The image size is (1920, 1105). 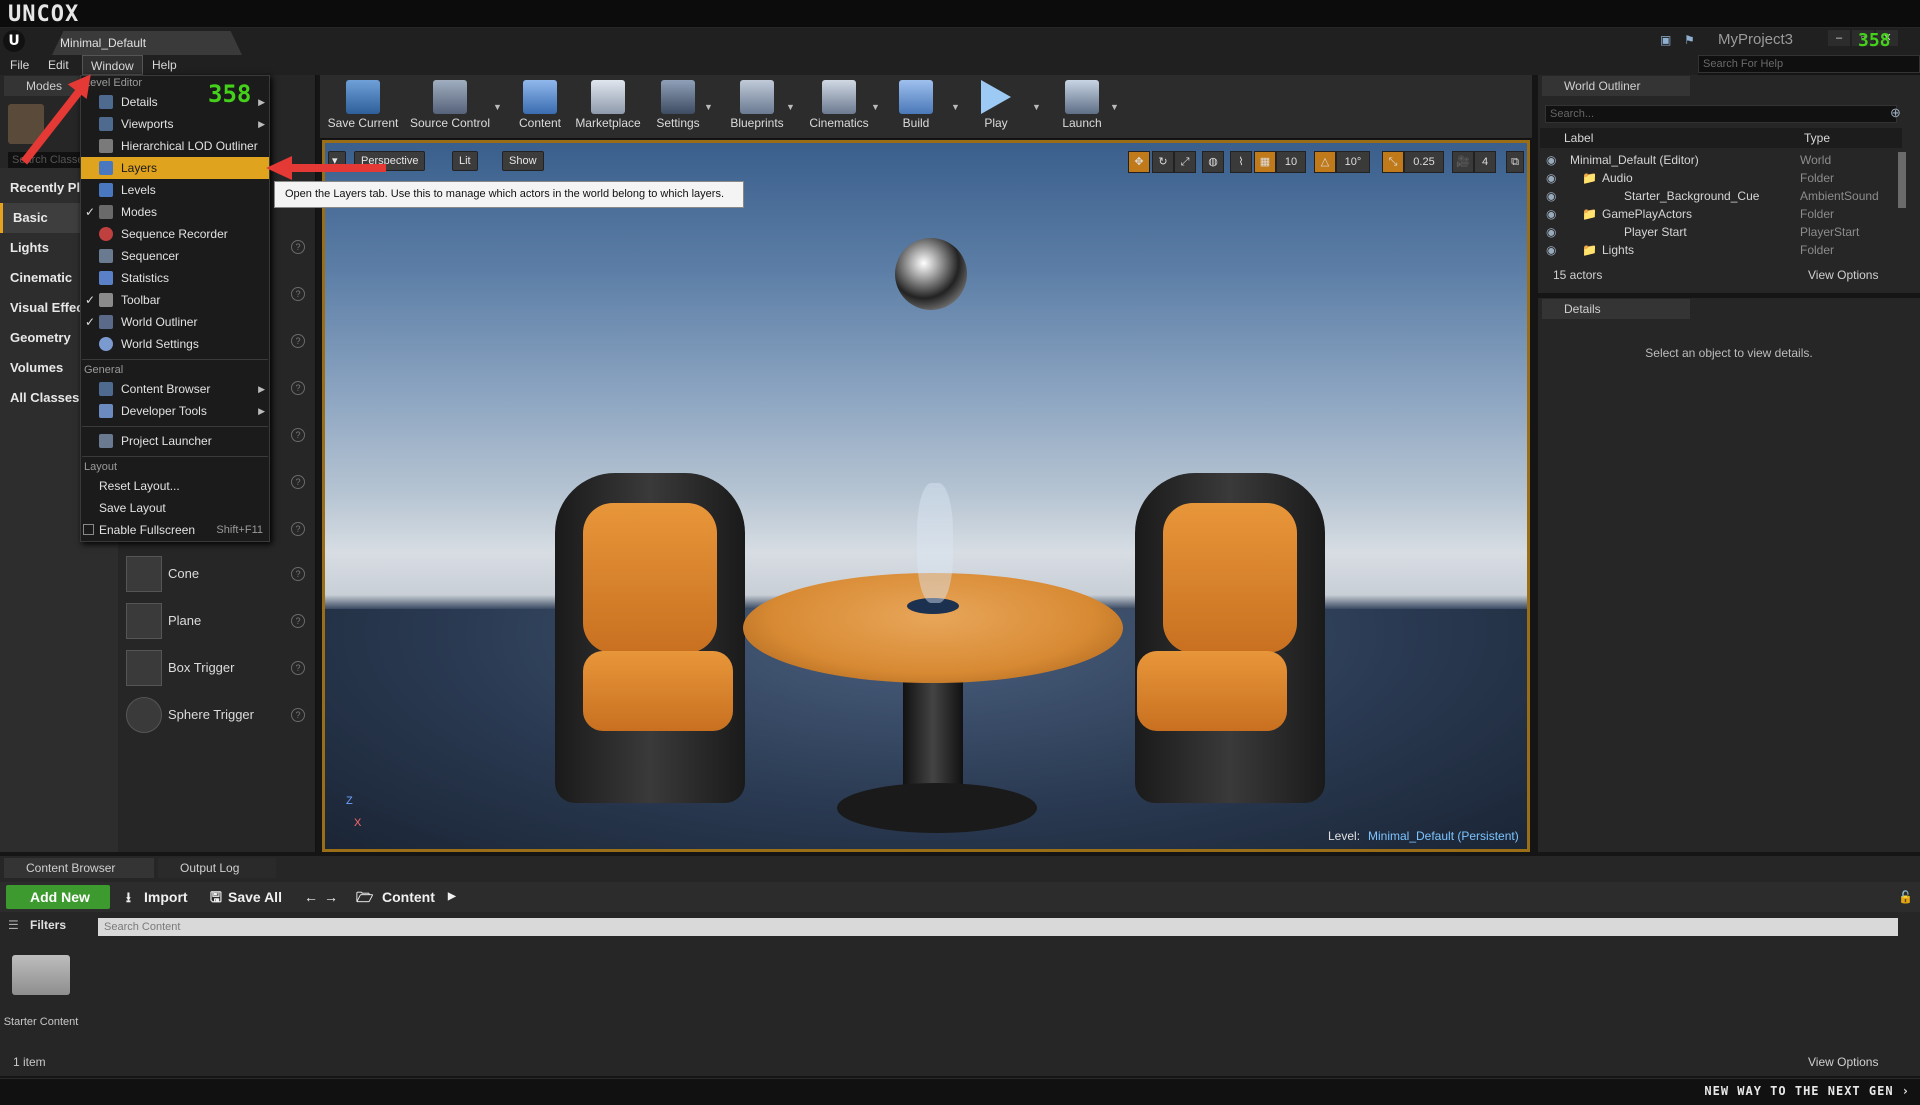 What do you see at coordinates (175, 146) in the screenshot?
I see `menu-item-hlod-outliner: Hierarchical LOD Outliner` at bounding box center [175, 146].